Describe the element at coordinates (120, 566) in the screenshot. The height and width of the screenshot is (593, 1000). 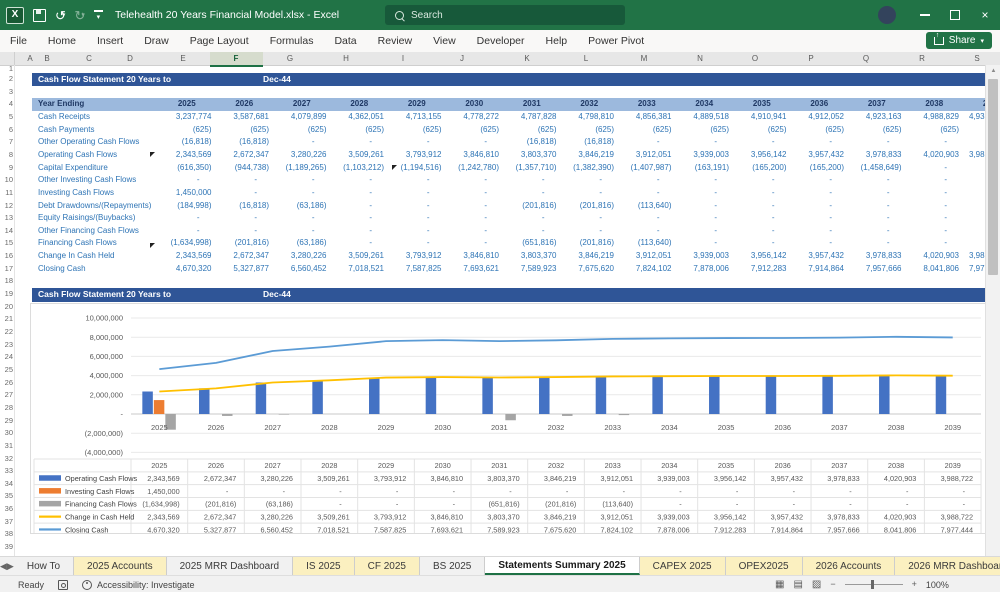
I see `sheet-tab-2025-accounts: 2025 Accounts` at that location.